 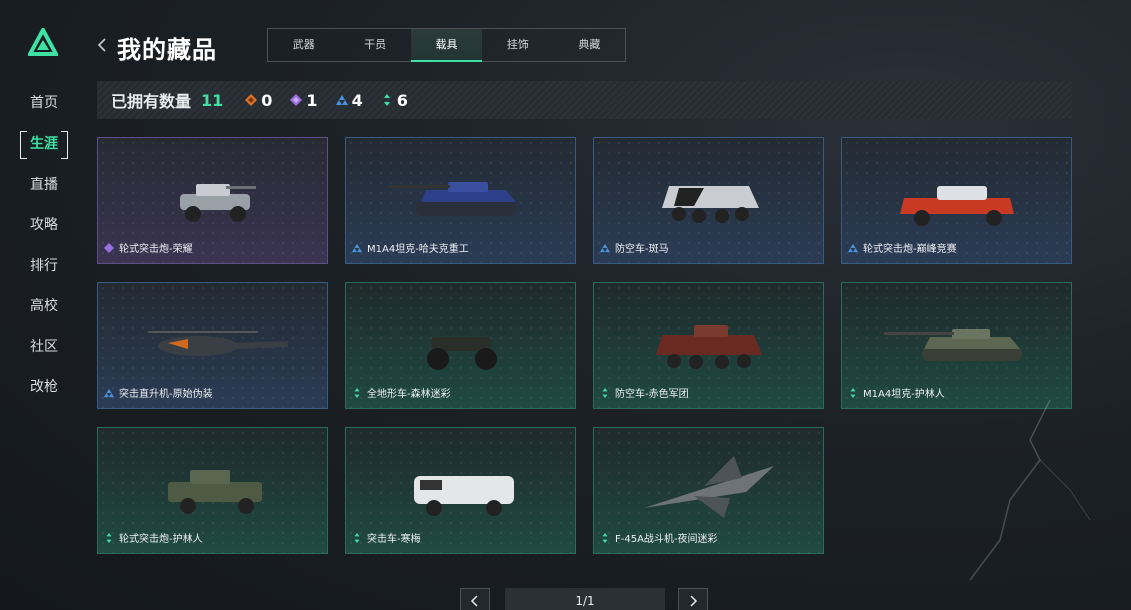 What do you see at coordinates (161, 539) in the screenshot?
I see `vehicle-name: 轮式突击炮-护林人` at bounding box center [161, 539].